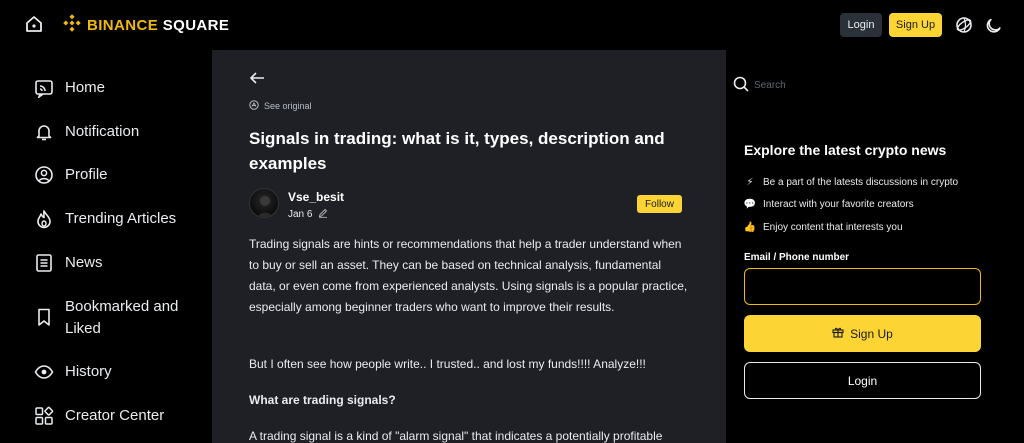  What do you see at coordinates (797, 257) in the screenshot?
I see `email-field-label: Email / Phone number` at bounding box center [797, 257].